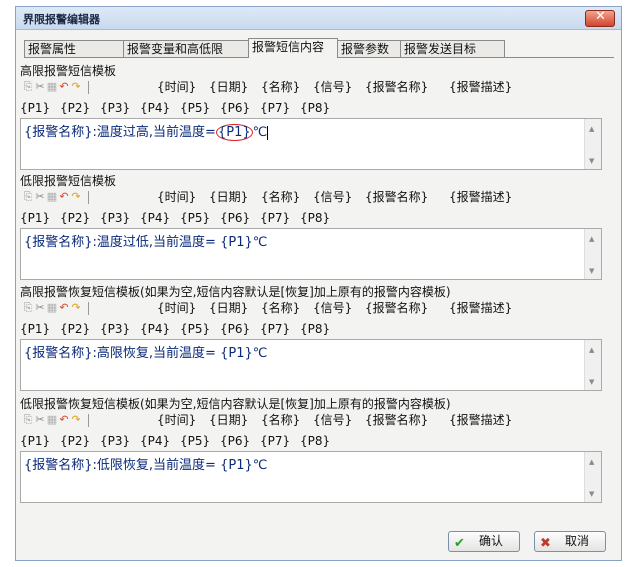 The width and height of the screenshot is (637, 567). Describe the element at coordinates (293, 48) in the screenshot. I see `tab-sms-content: 报警短信内容` at that location.